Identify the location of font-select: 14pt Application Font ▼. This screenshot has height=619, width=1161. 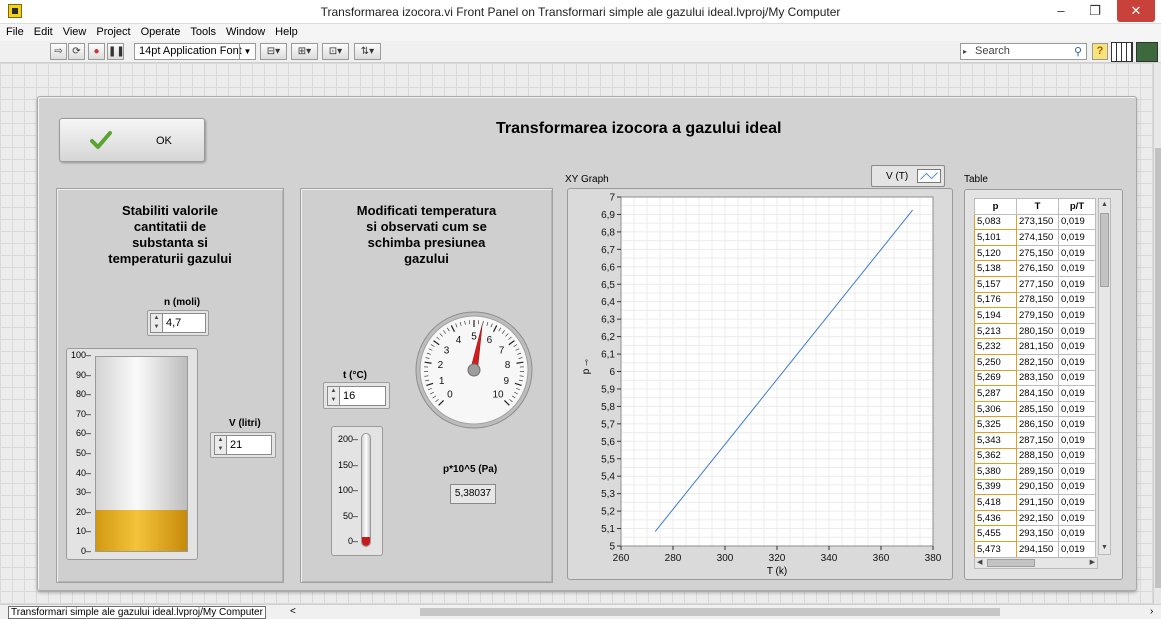
(195, 51).